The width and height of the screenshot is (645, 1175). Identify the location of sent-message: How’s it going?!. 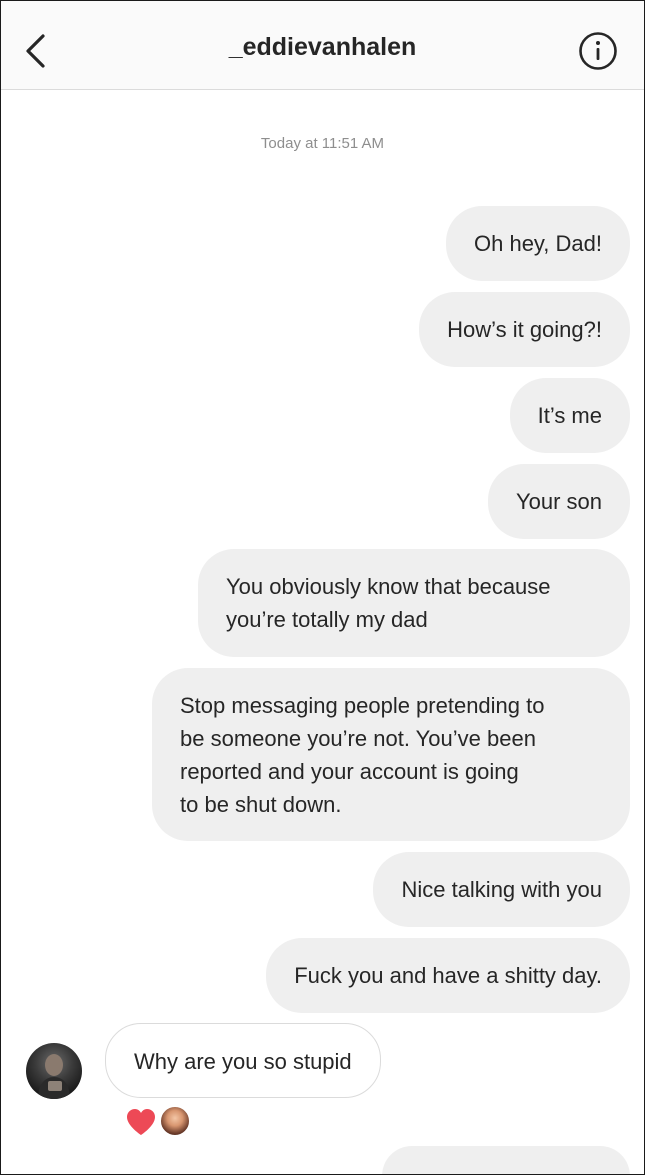
(524, 329).